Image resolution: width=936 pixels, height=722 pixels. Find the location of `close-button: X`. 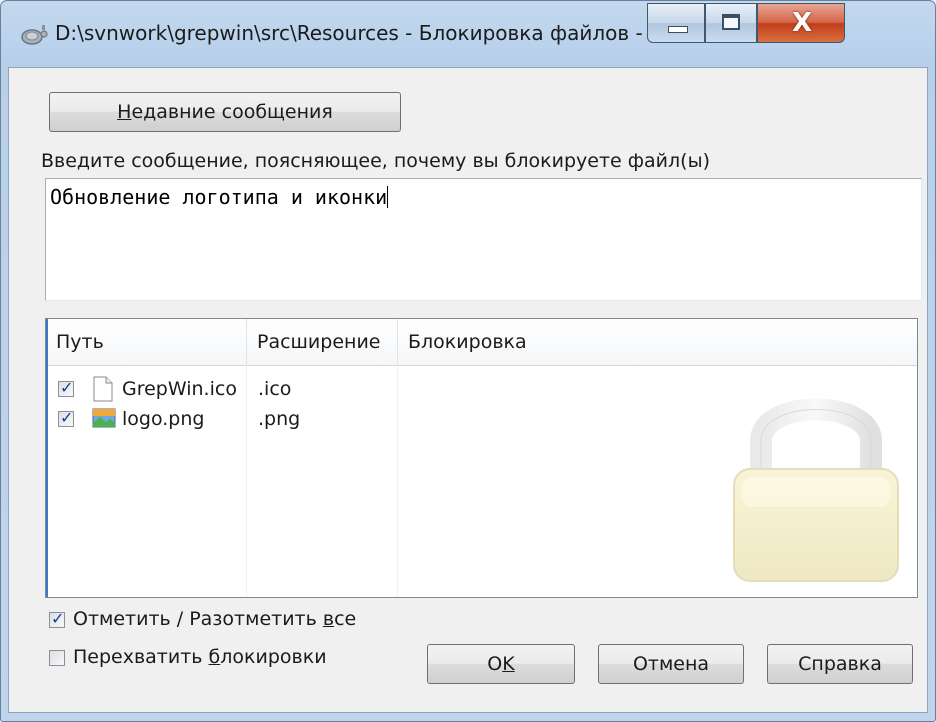

close-button: X is located at coordinates (801, 23).